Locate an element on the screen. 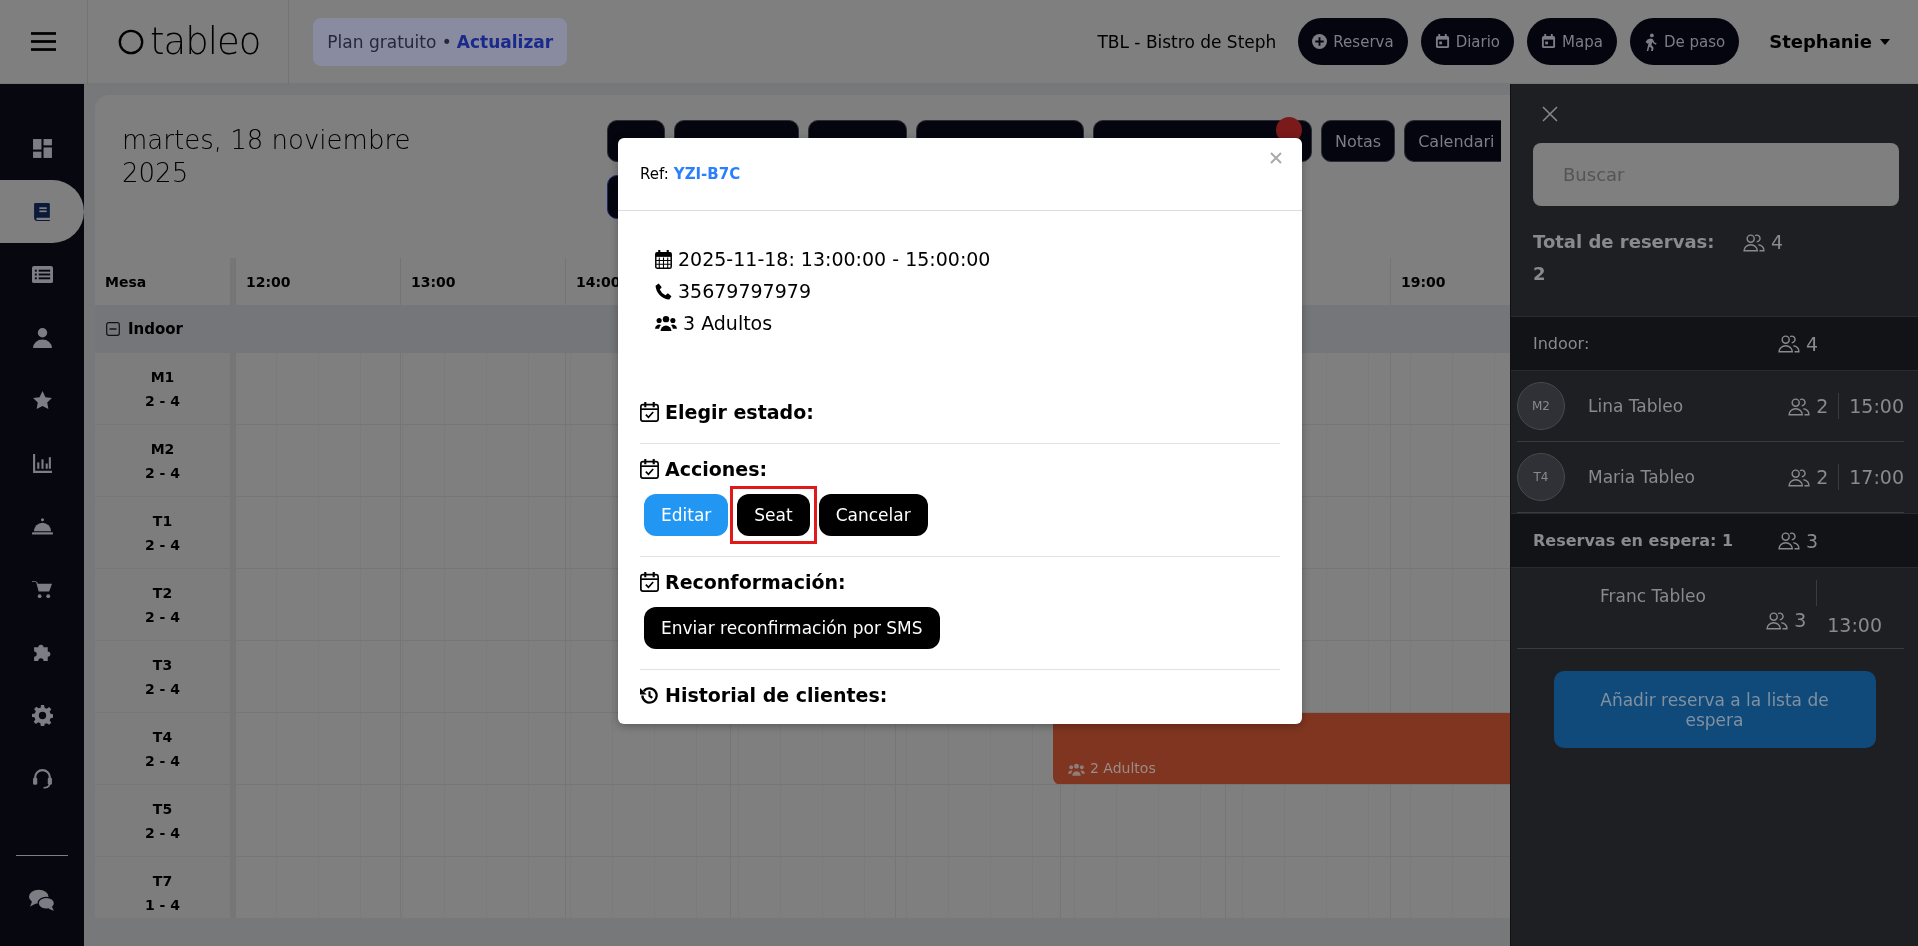 The height and width of the screenshot is (946, 1918). hour-label: 19:00 is located at coordinates (1423, 281).